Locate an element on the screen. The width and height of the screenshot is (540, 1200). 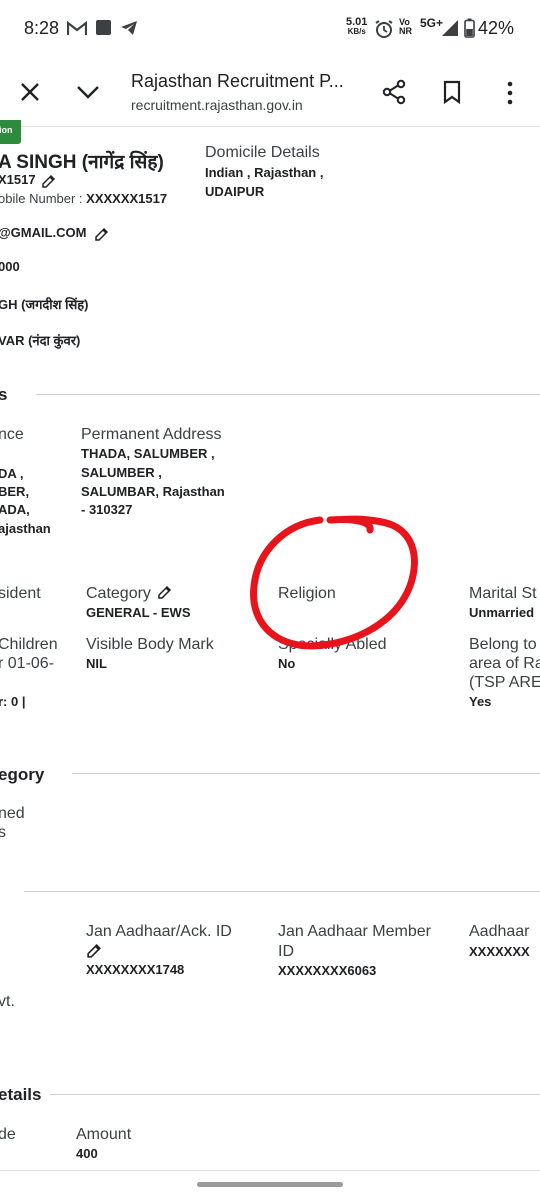
category-section-line-1: ned is located at coordinates (12, 813).